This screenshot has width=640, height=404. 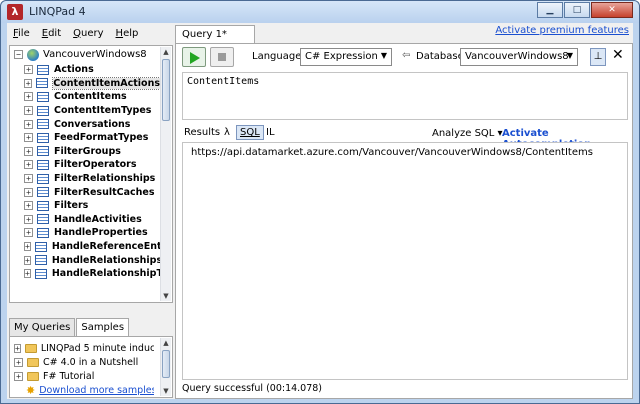 What do you see at coordinates (194, 57) in the screenshot?
I see `run-query-button` at bounding box center [194, 57].